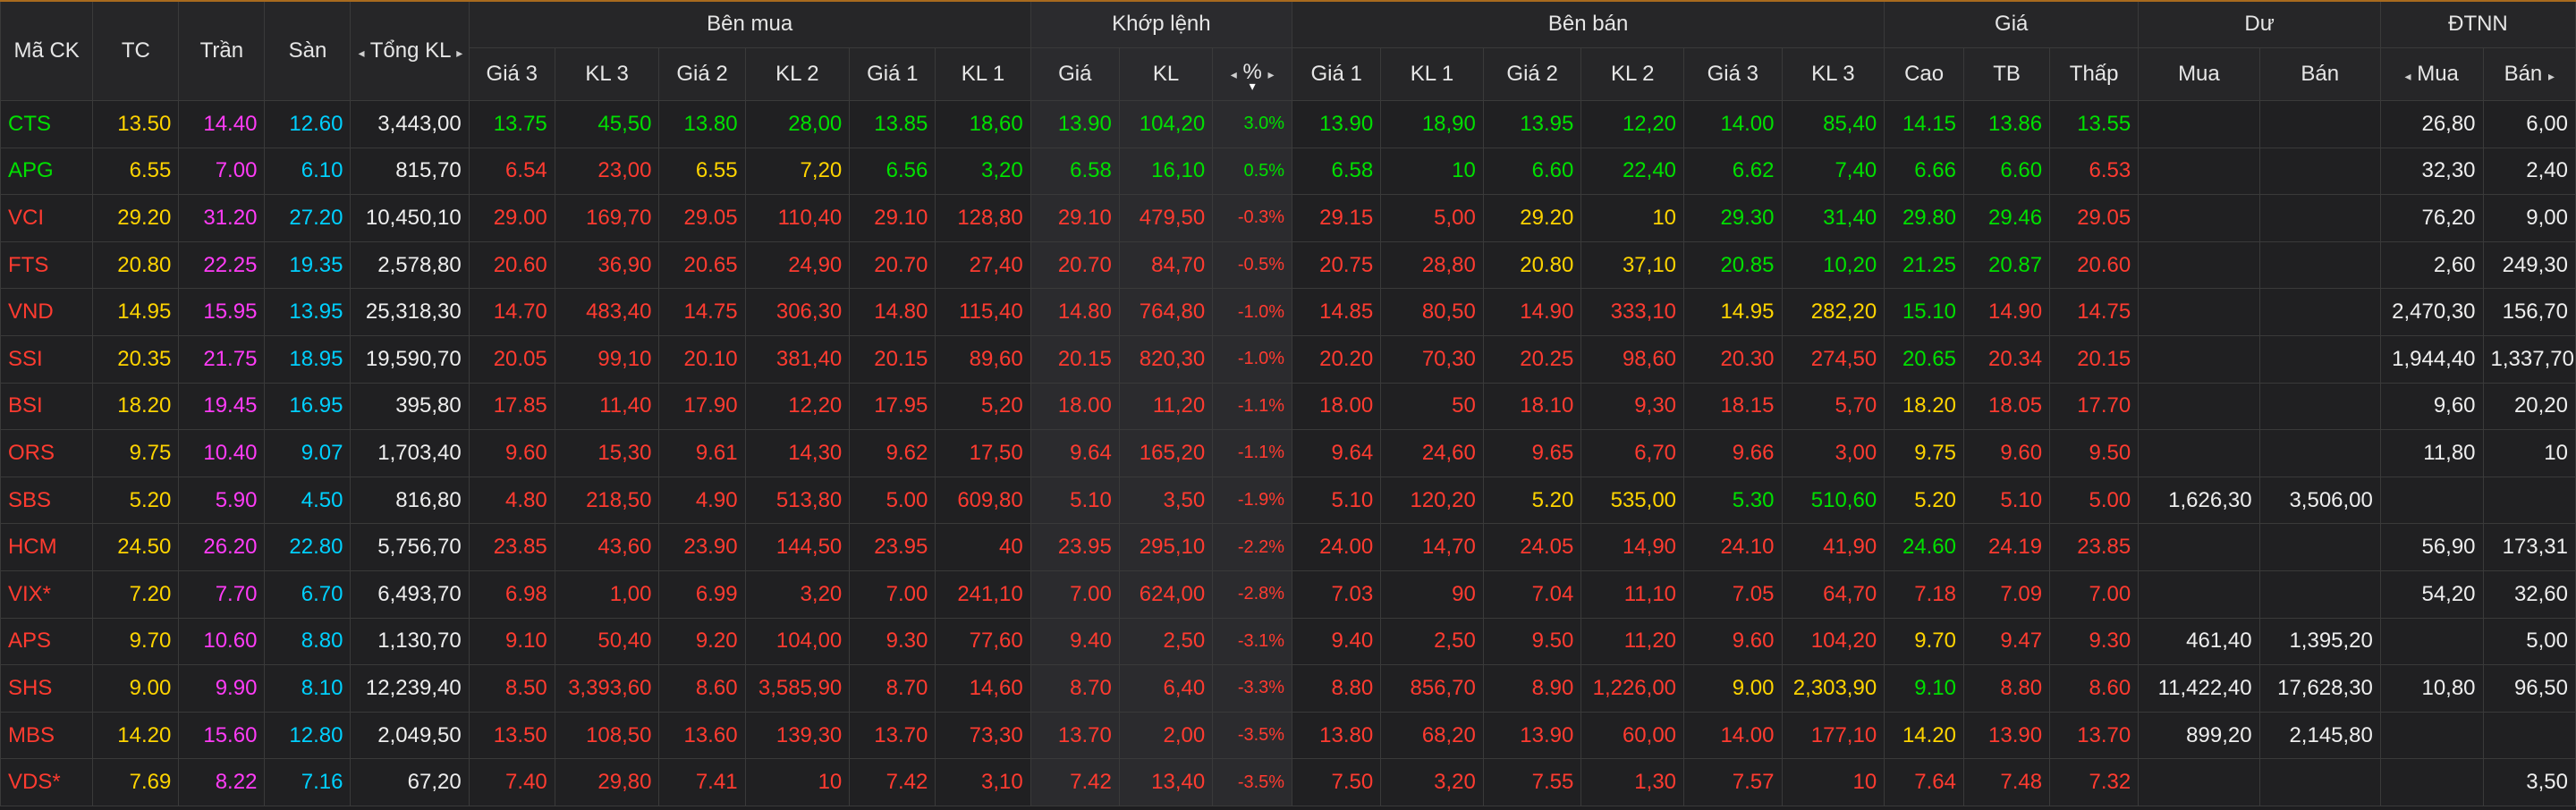 Image resolution: width=2576 pixels, height=810 pixels. Describe the element at coordinates (47, 171) in the screenshot. I see `cell-stock-code: APG` at that location.